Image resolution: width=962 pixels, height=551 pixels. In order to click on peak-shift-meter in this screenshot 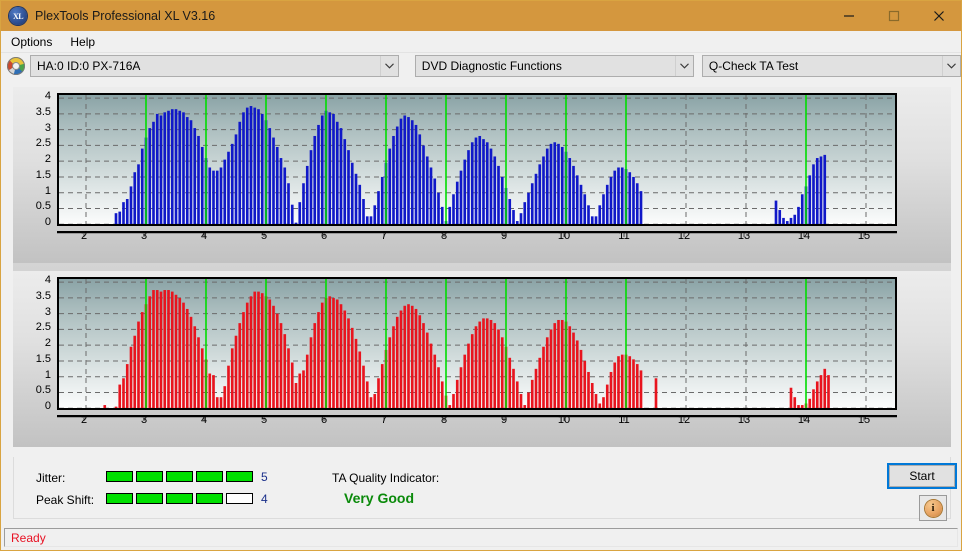, I will do `click(179, 498)`.